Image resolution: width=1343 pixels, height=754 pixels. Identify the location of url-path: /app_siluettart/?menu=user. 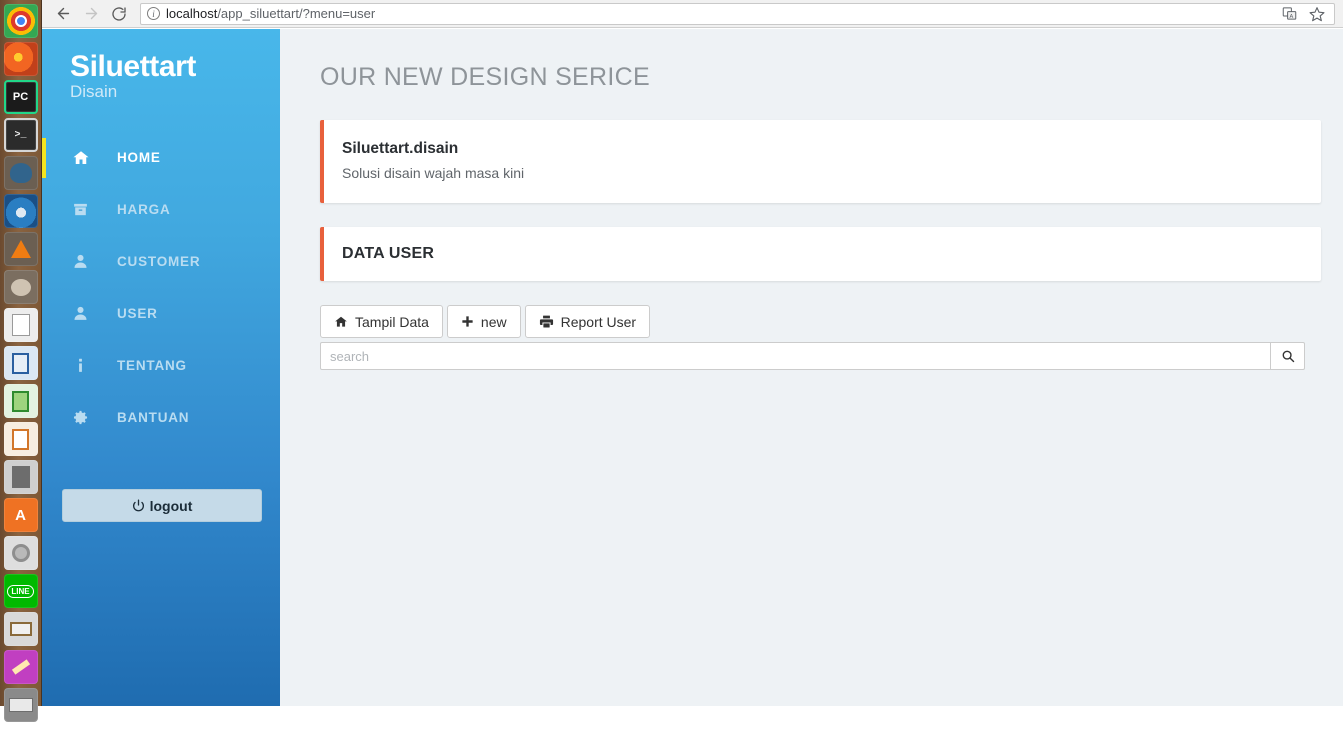
(296, 13).